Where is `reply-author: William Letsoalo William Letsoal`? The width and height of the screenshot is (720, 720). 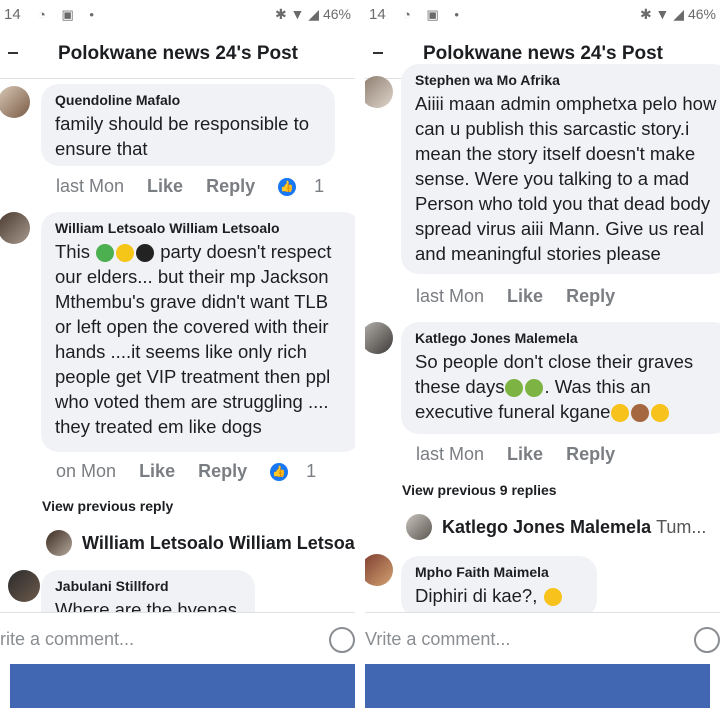
reply-author: William Letsoalo William Letsoal is located at coordinates (218, 543).